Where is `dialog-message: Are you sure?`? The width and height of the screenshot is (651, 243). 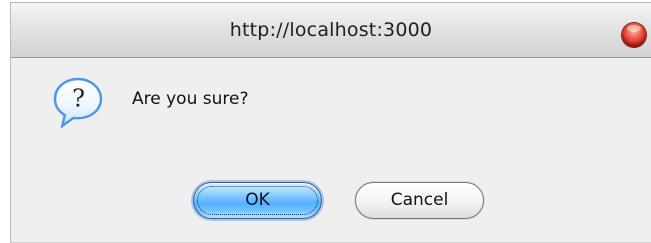
dialog-message: Are you sure? is located at coordinates (190, 99).